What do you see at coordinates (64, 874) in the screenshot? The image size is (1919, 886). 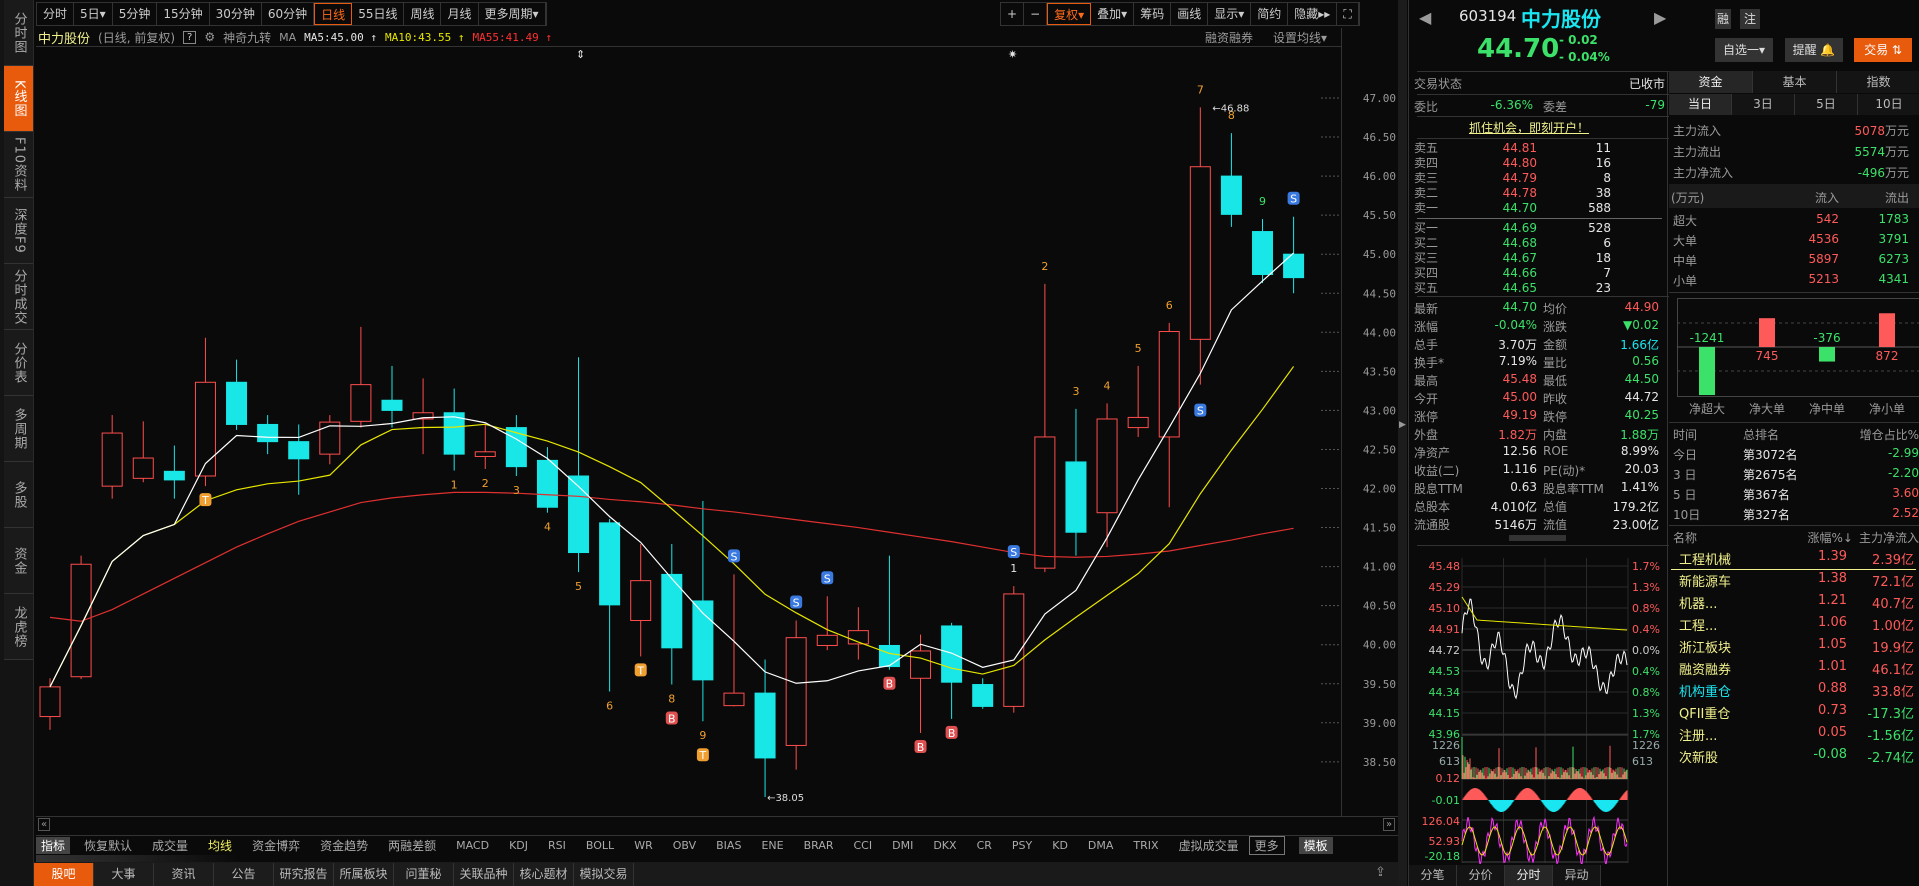 I see `bottom-tab: 股吧` at bounding box center [64, 874].